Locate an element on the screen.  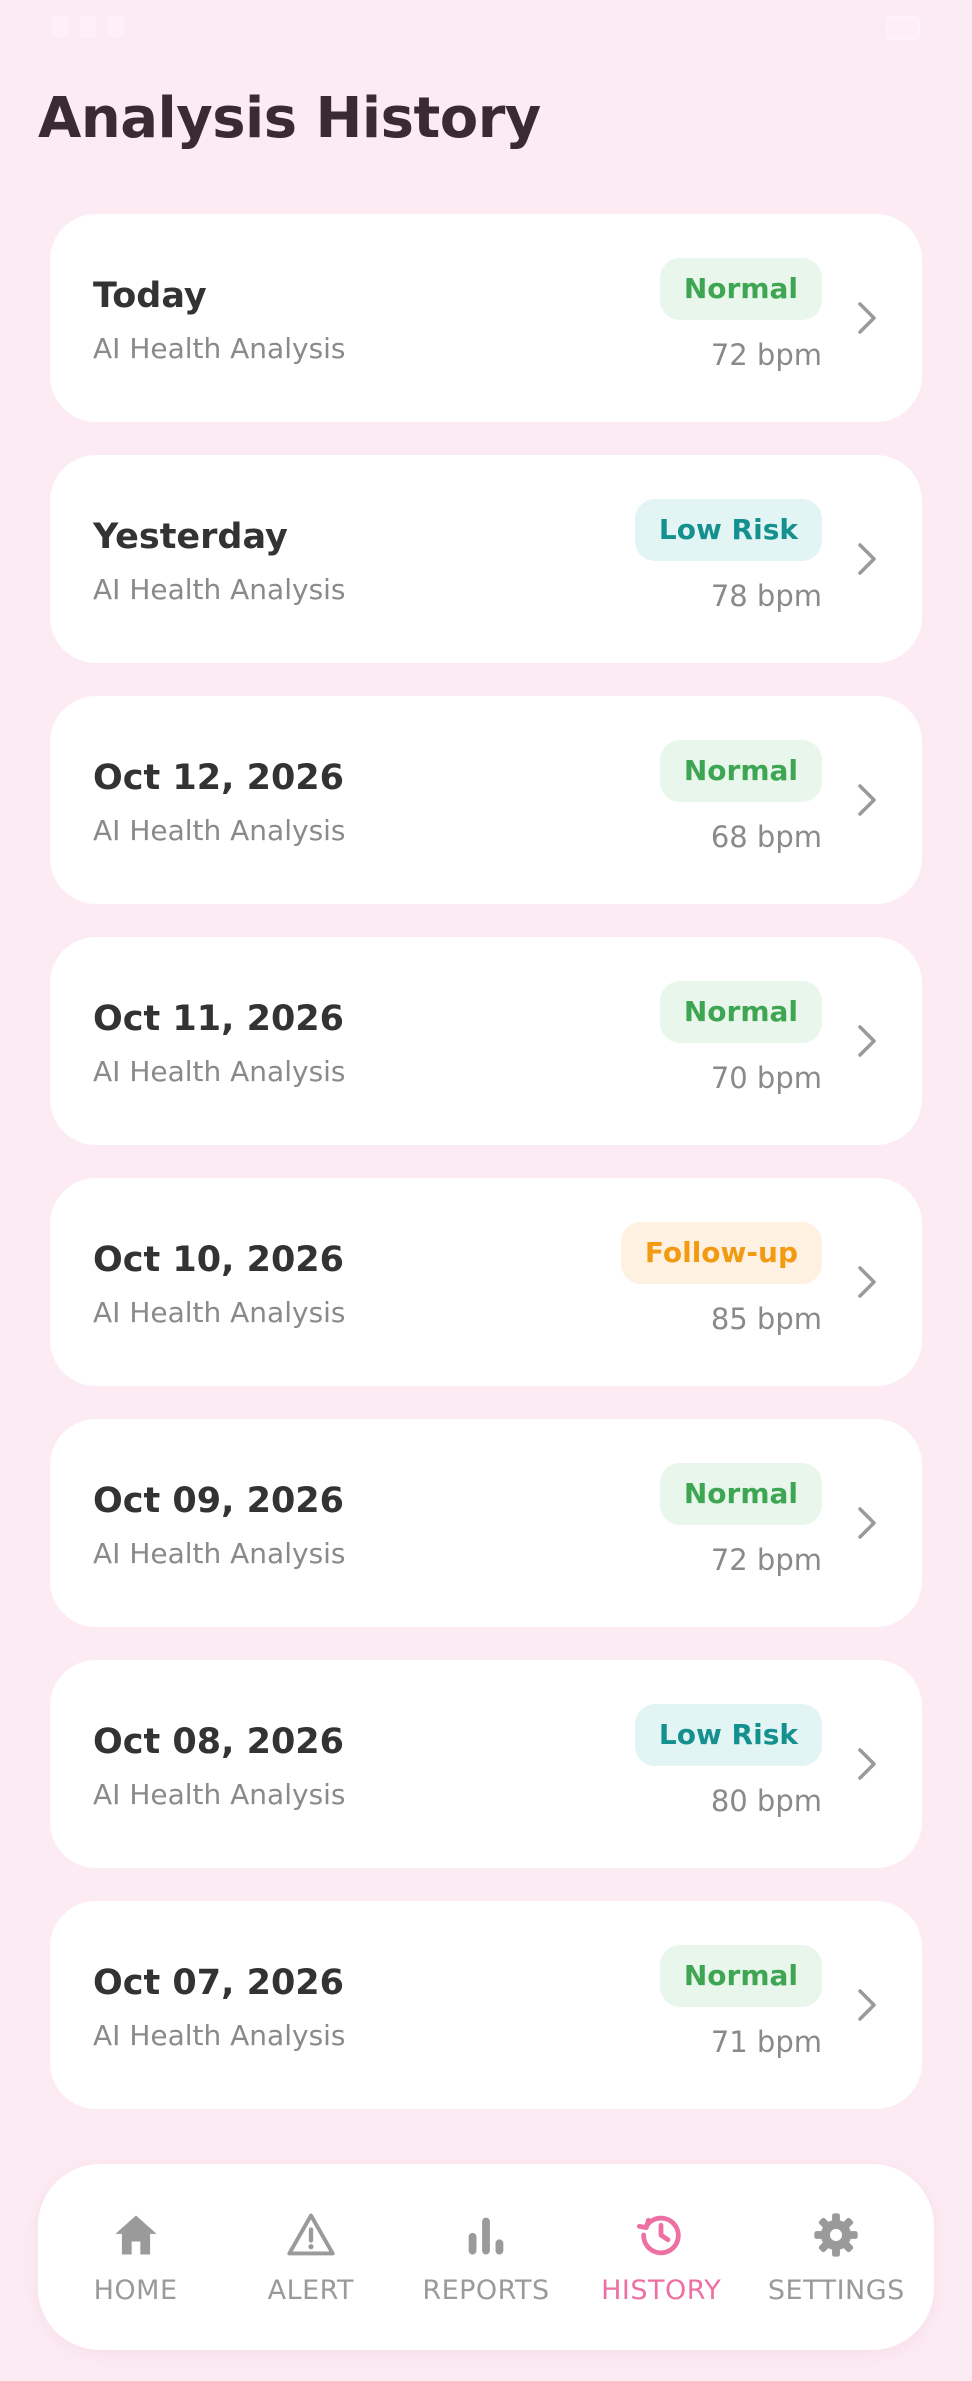
bar-chart-icon is located at coordinates (486, 2235).